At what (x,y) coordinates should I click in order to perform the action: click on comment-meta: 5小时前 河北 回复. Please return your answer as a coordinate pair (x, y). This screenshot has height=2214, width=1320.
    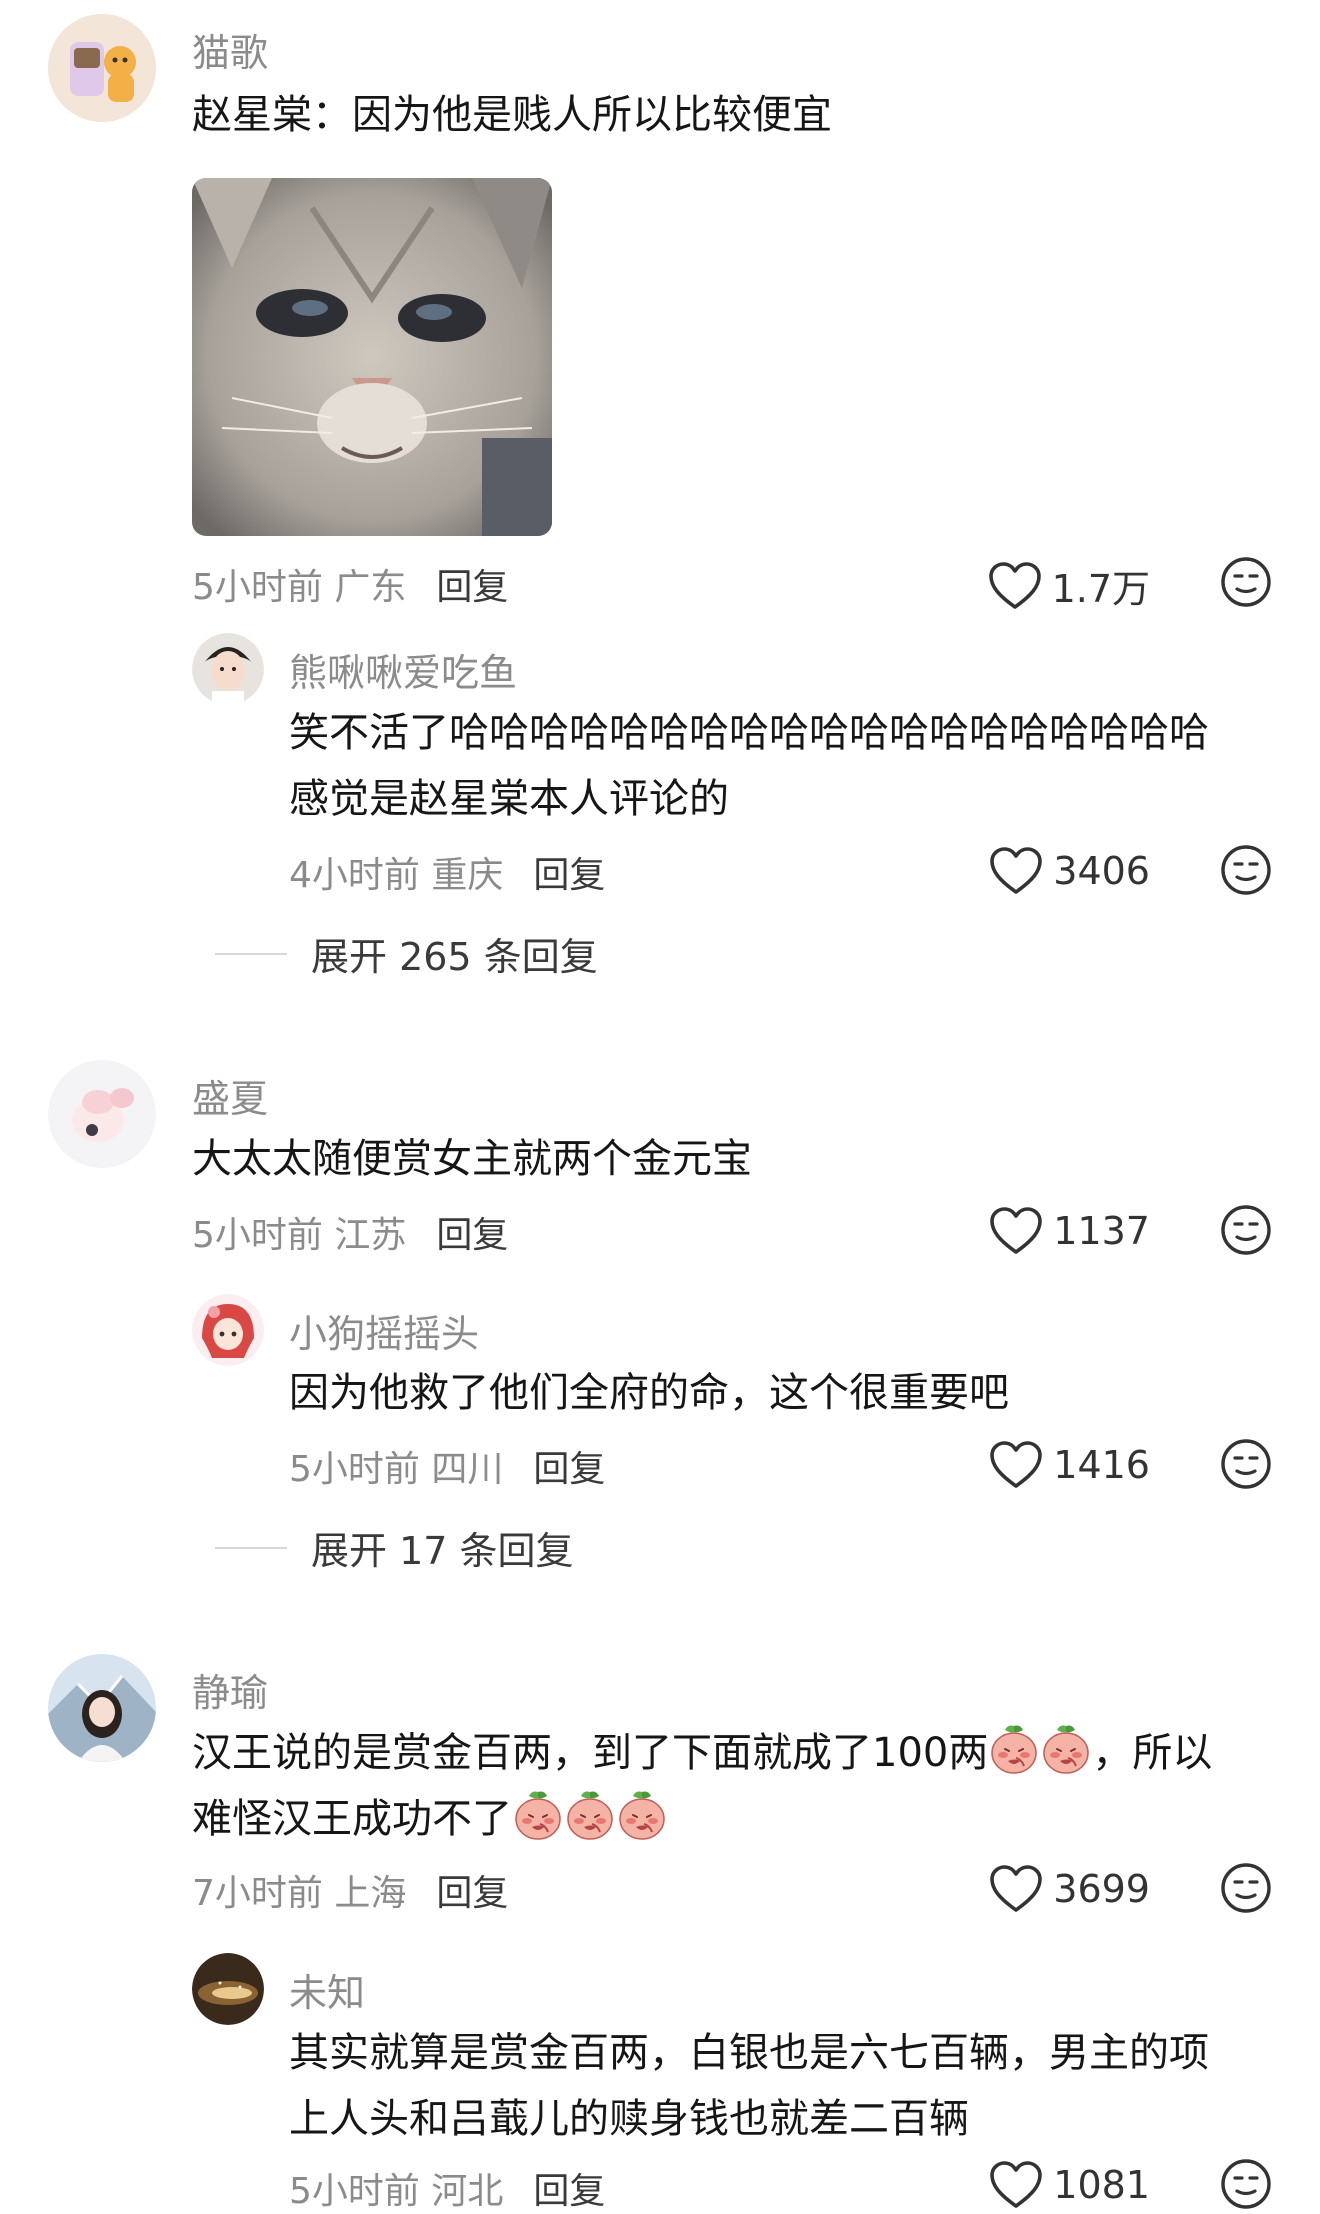
    Looking at the image, I should click on (447, 2188).